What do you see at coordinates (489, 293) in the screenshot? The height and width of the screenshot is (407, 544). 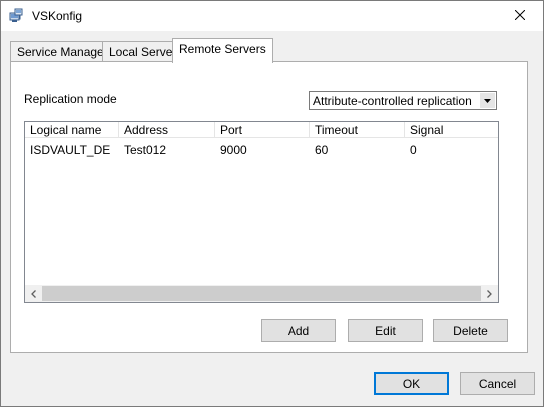 I see `scroll-right-icon` at bounding box center [489, 293].